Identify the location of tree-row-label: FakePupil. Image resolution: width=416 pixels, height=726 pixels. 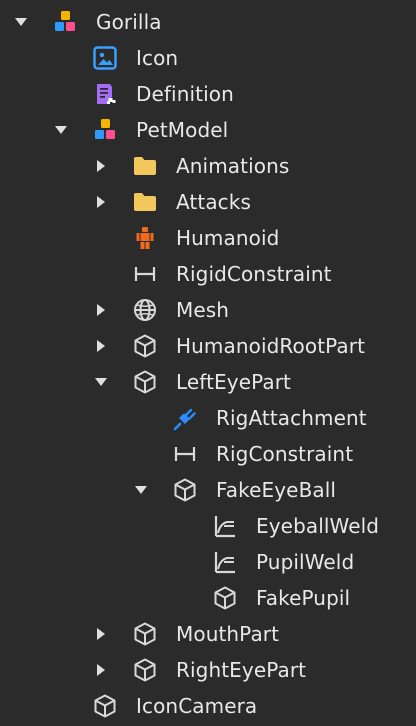
(303, 598).